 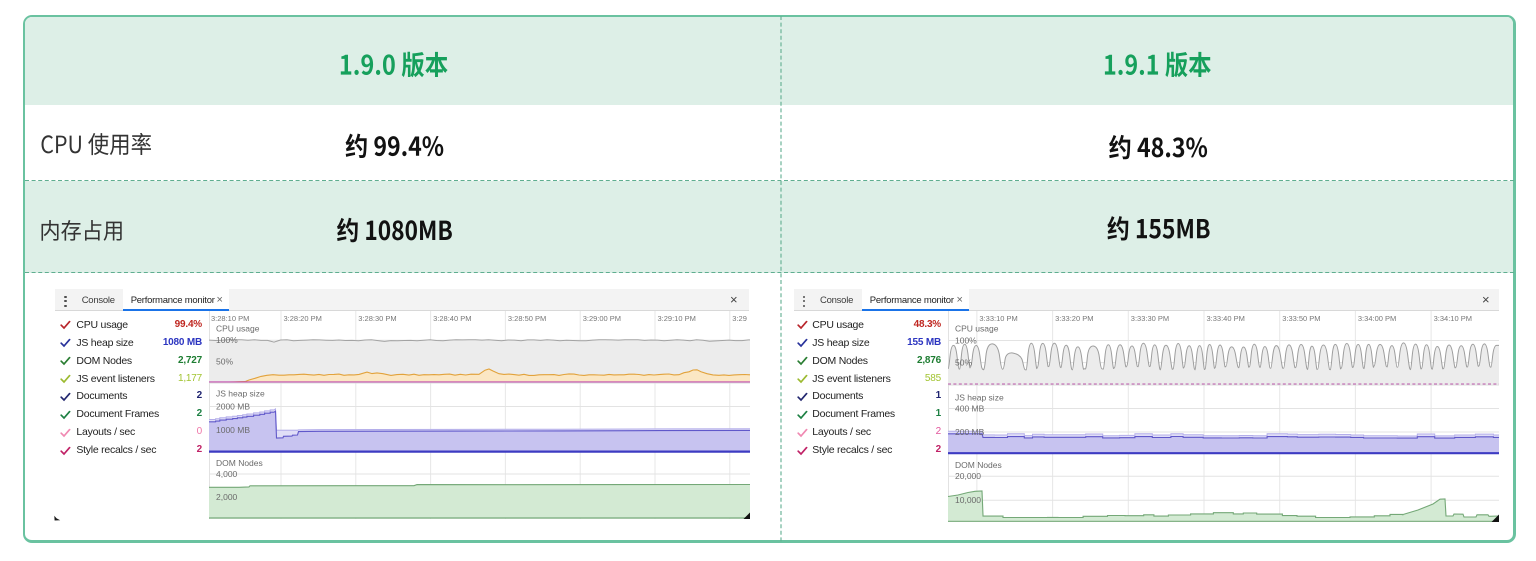 I want to click on svg-text: 2000 MB, so click(x=233, y=406).